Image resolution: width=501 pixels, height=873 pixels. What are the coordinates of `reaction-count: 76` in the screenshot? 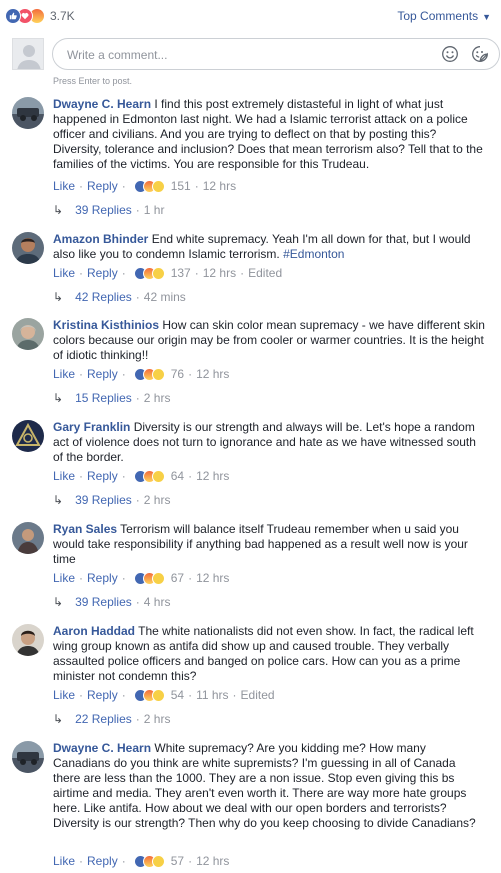 It's located at (177, 374).